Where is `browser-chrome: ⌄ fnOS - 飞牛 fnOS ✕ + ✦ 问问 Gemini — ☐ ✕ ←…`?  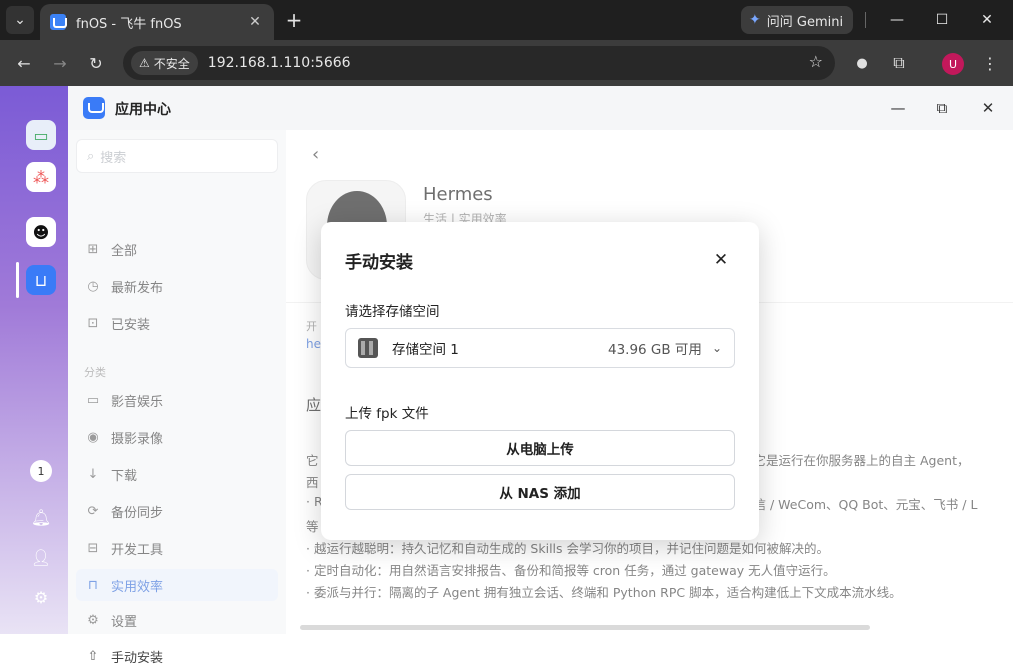
browser-chrome: ⌄ fnOS - 飞牛 fnOS ✕ + ✦ 问问 Gemini — ☐ ✕ ←… is located at coordinates (506, 43).